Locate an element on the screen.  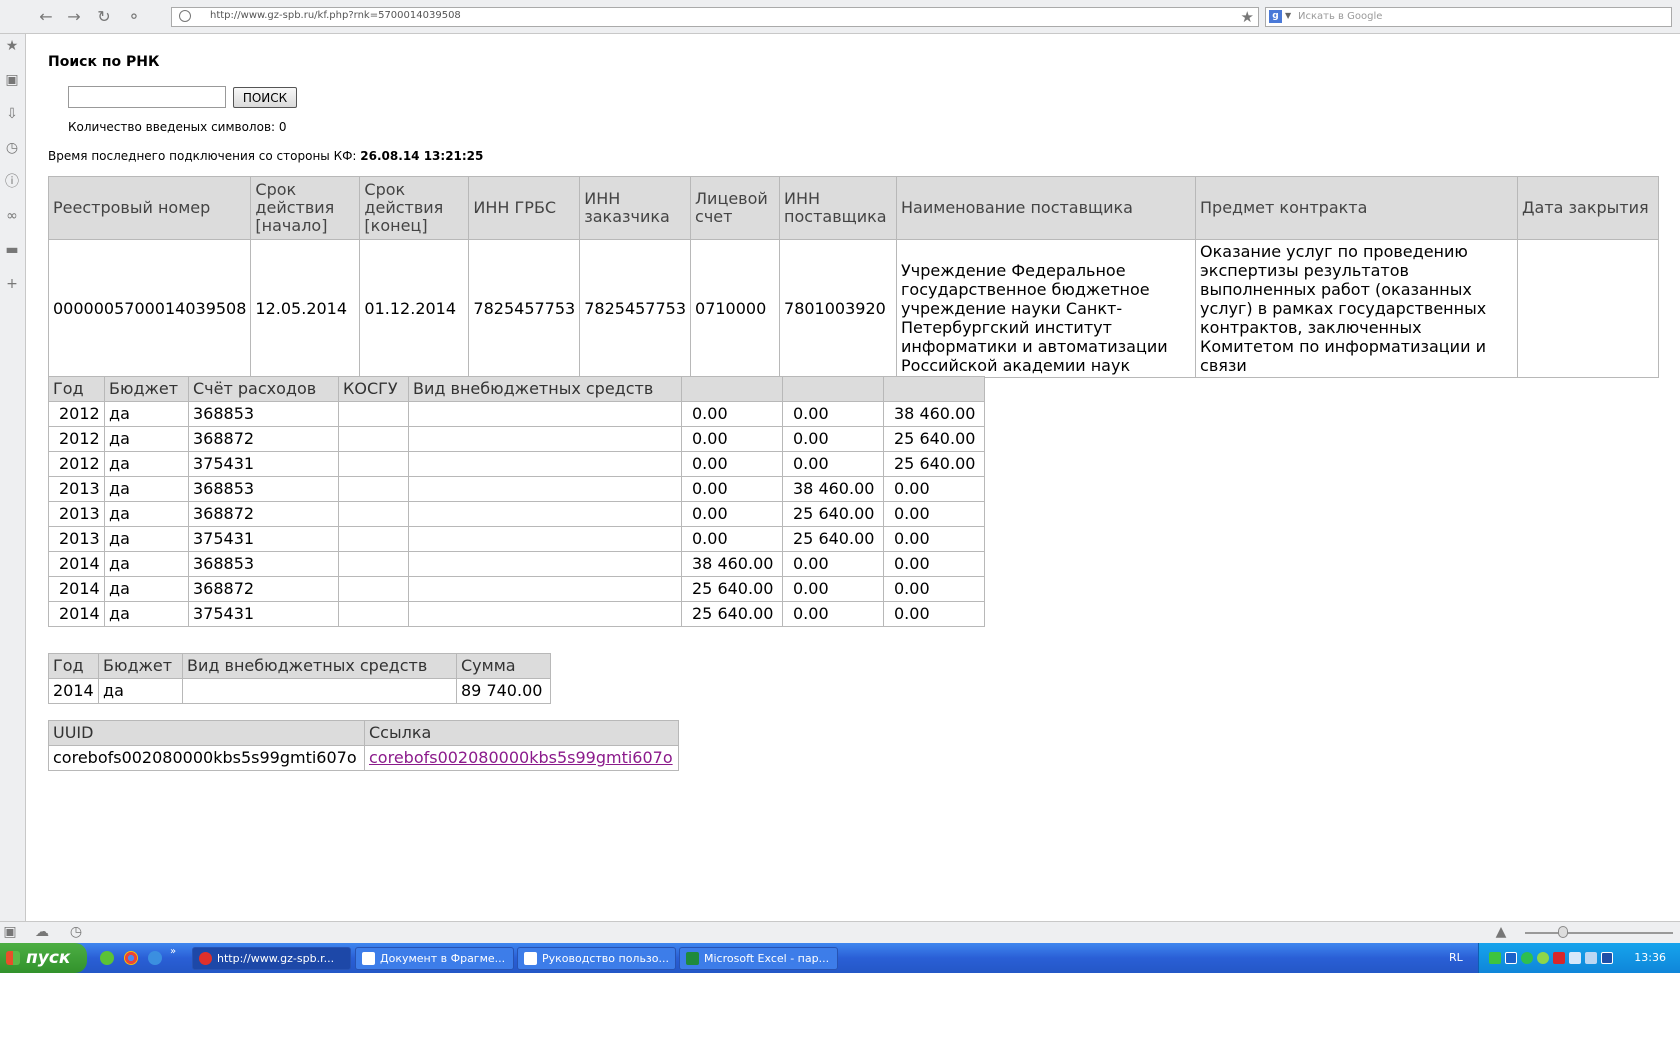
bookmarks-star-icon: ★ is located at coordinates (12, 46).